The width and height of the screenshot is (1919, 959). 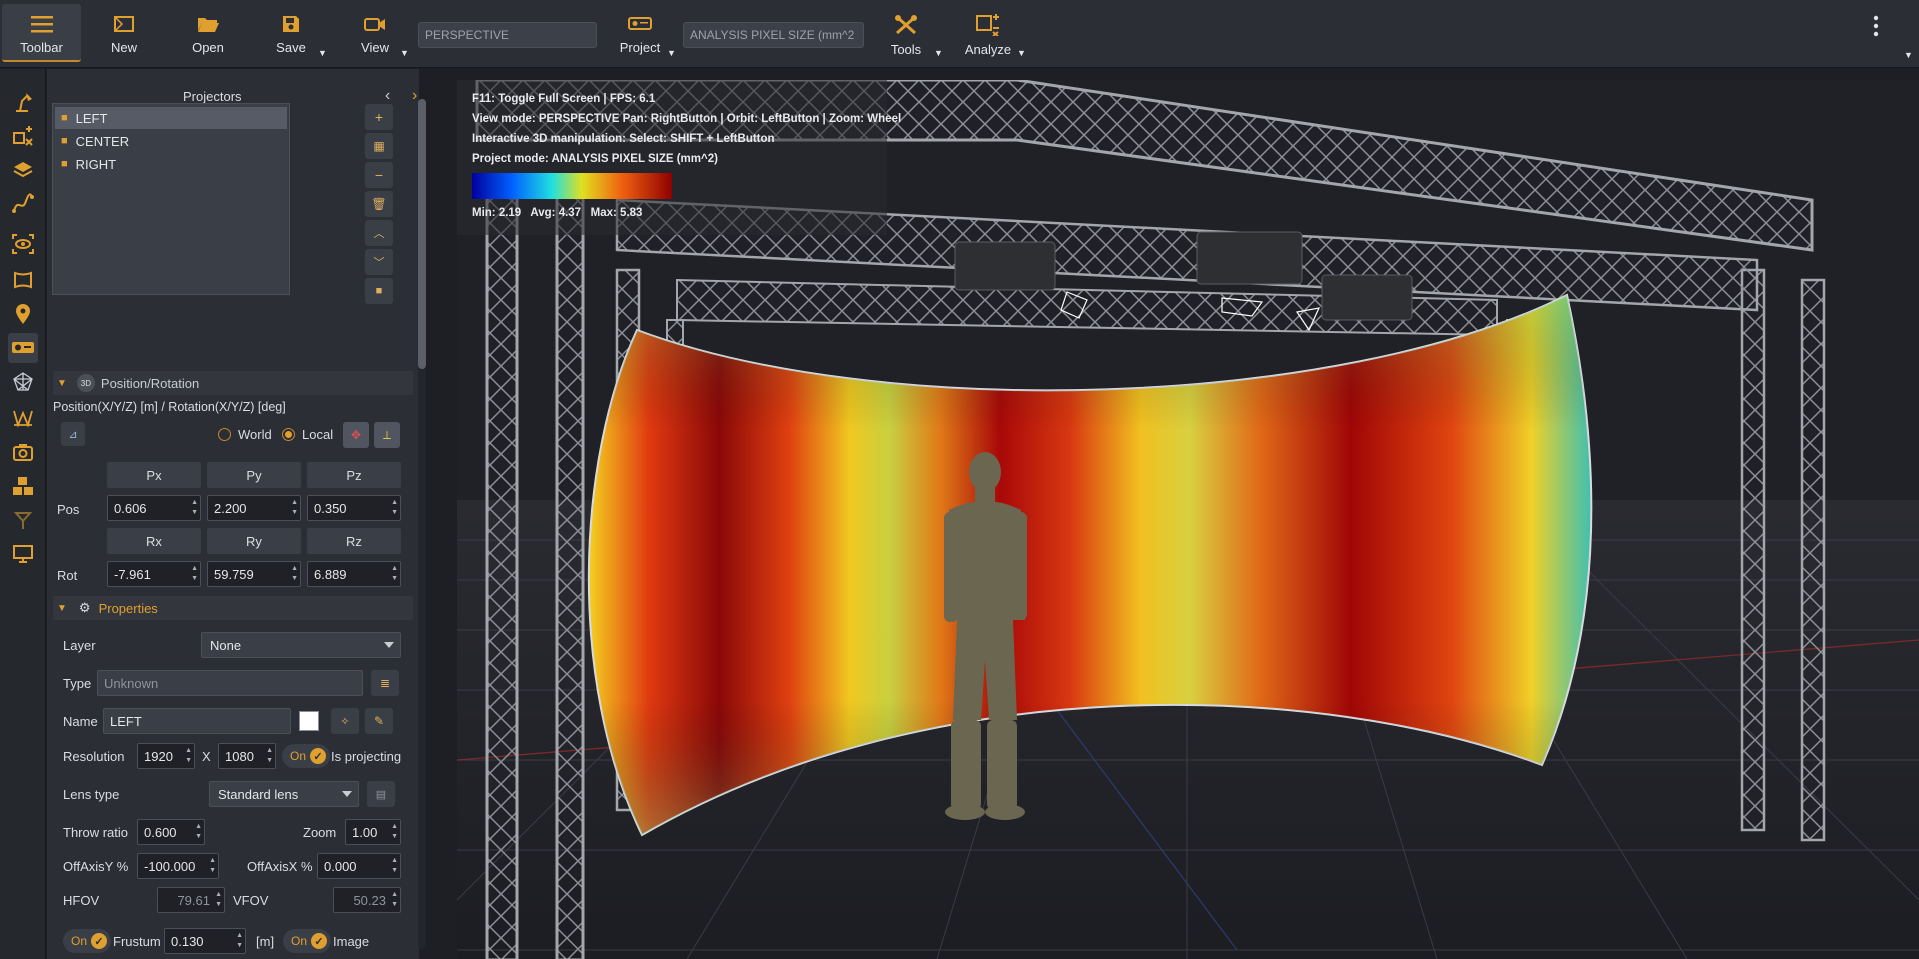 I want to click on overflow-caret: ▼, so click(x=1908, y=55).